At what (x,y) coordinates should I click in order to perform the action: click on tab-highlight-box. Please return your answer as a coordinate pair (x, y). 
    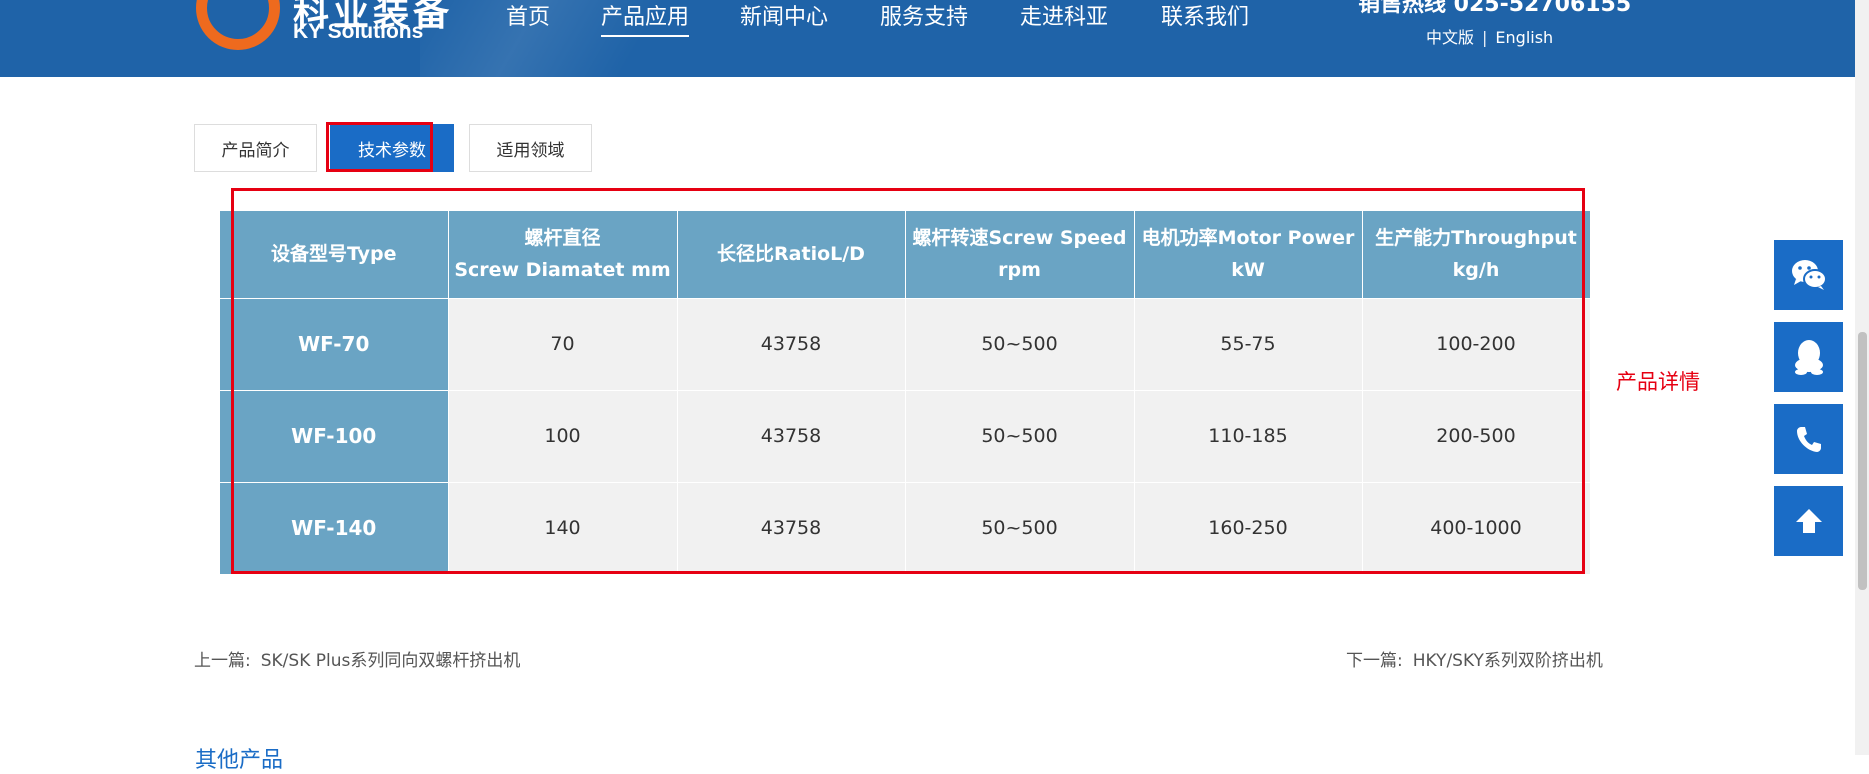
    Looking at the image, I should click on (379, 147).